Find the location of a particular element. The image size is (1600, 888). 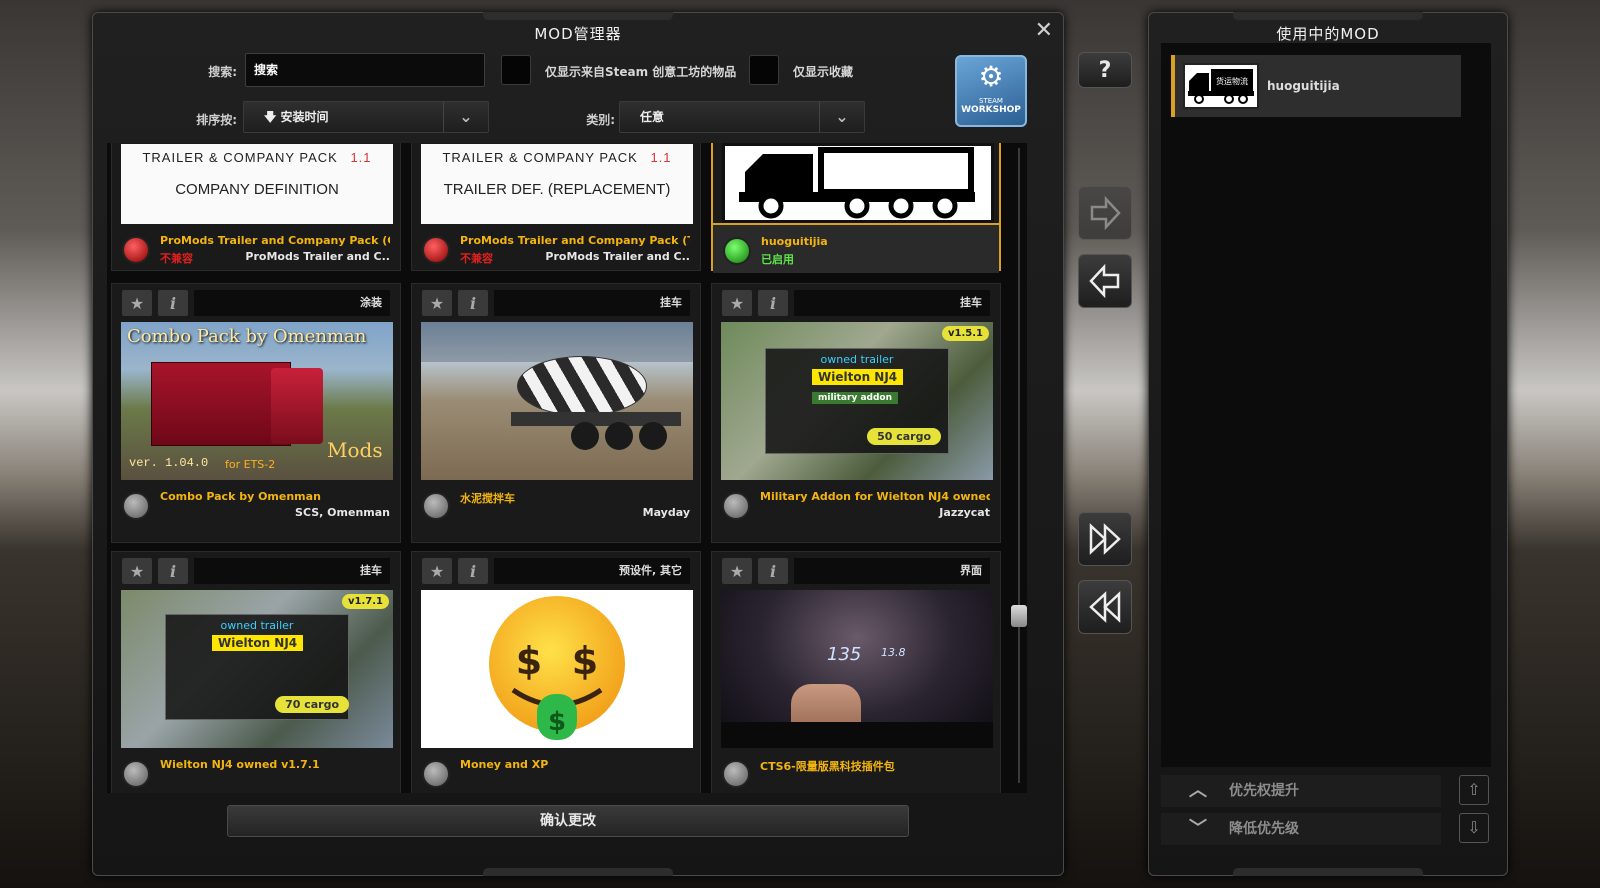

money-face-icon: $ $ $ is located at coordinates (557, 669).